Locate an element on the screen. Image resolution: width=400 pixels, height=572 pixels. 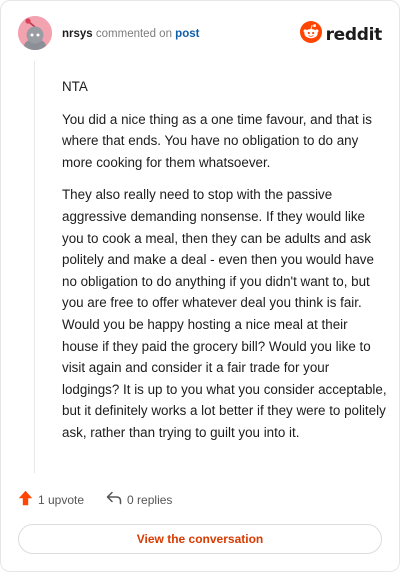
thread-line is located at coordinates (34, 267).